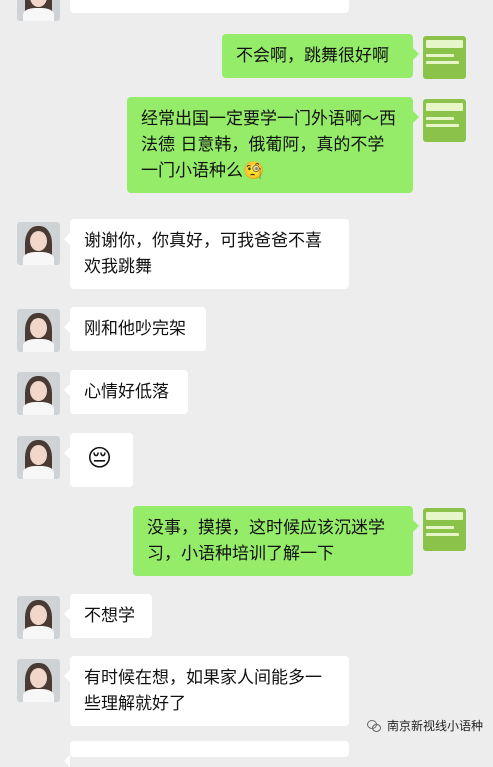  I want to click on message-bubble-incoming: 刚和他吵完架, so click(135, 329).